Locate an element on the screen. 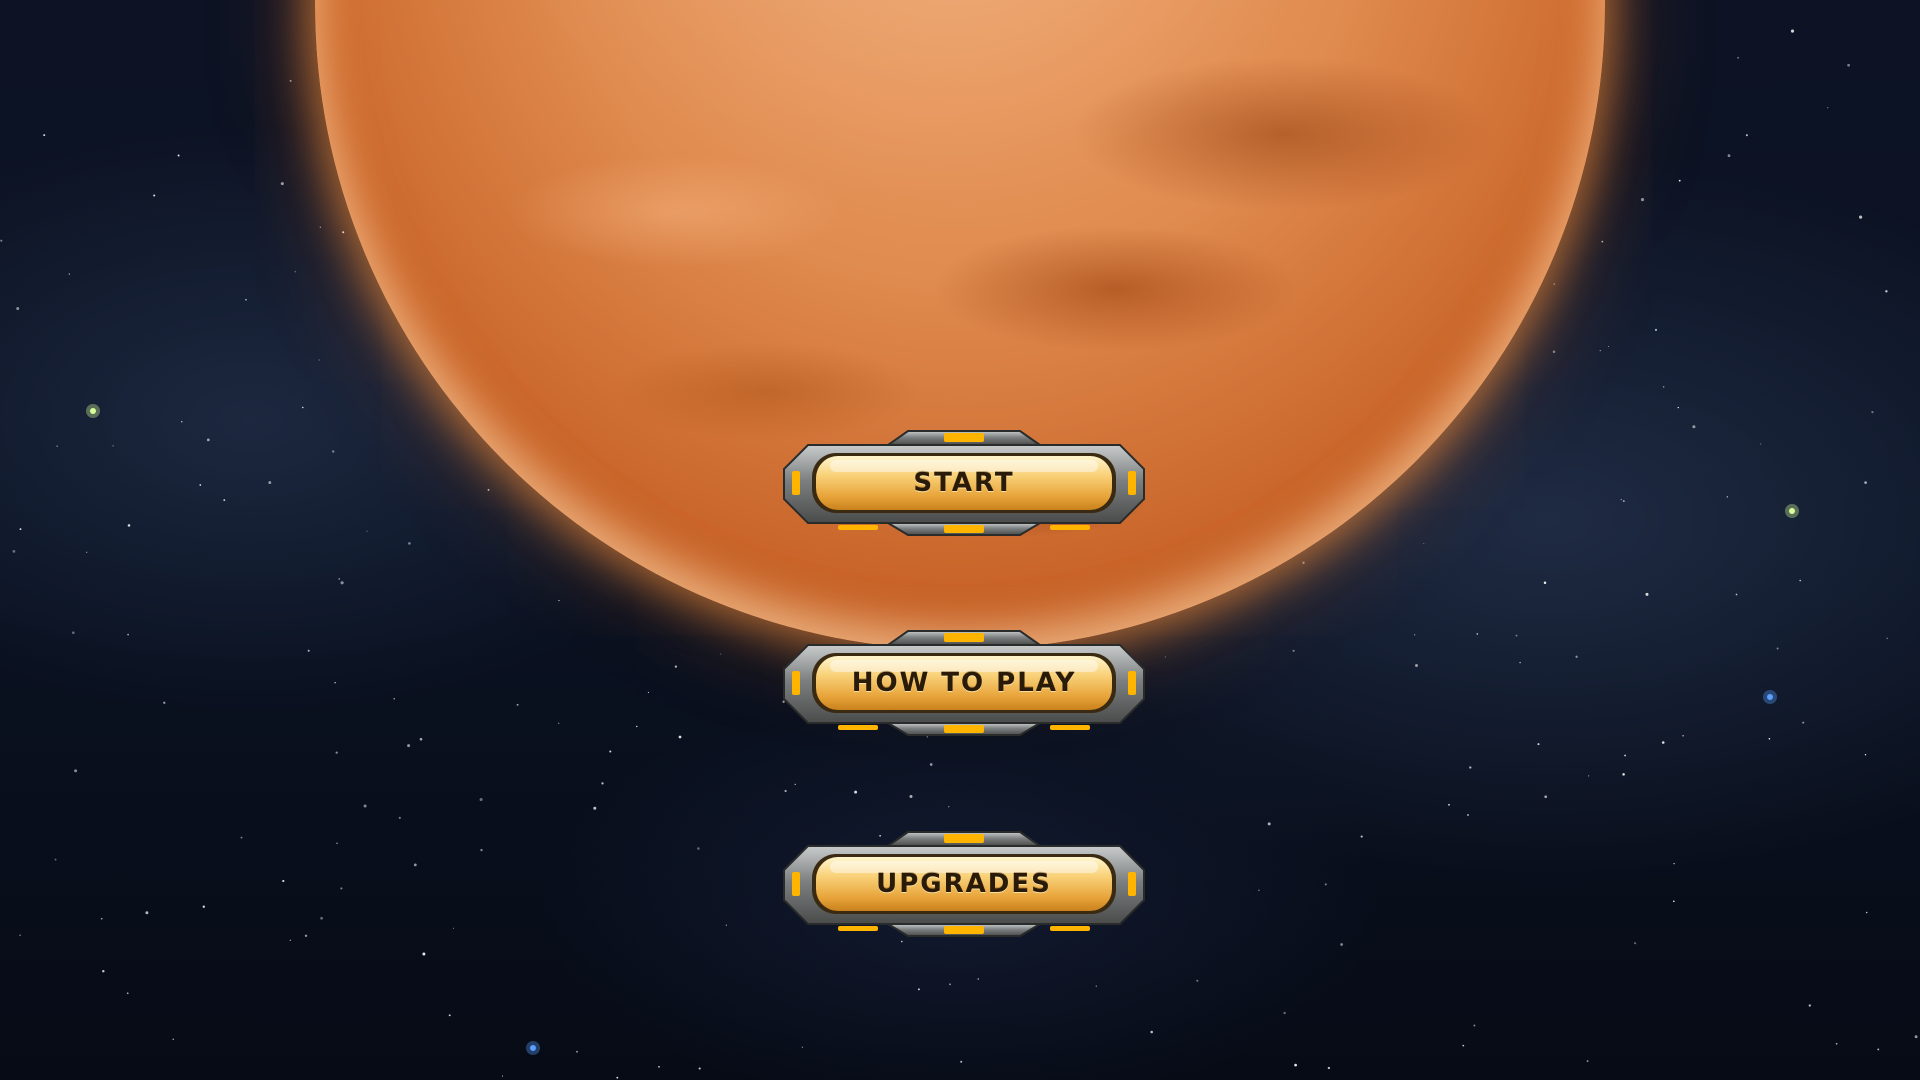 The height and width of the screenshot is (1080, 1920). start-label: START is located at coordinates (964, 483).